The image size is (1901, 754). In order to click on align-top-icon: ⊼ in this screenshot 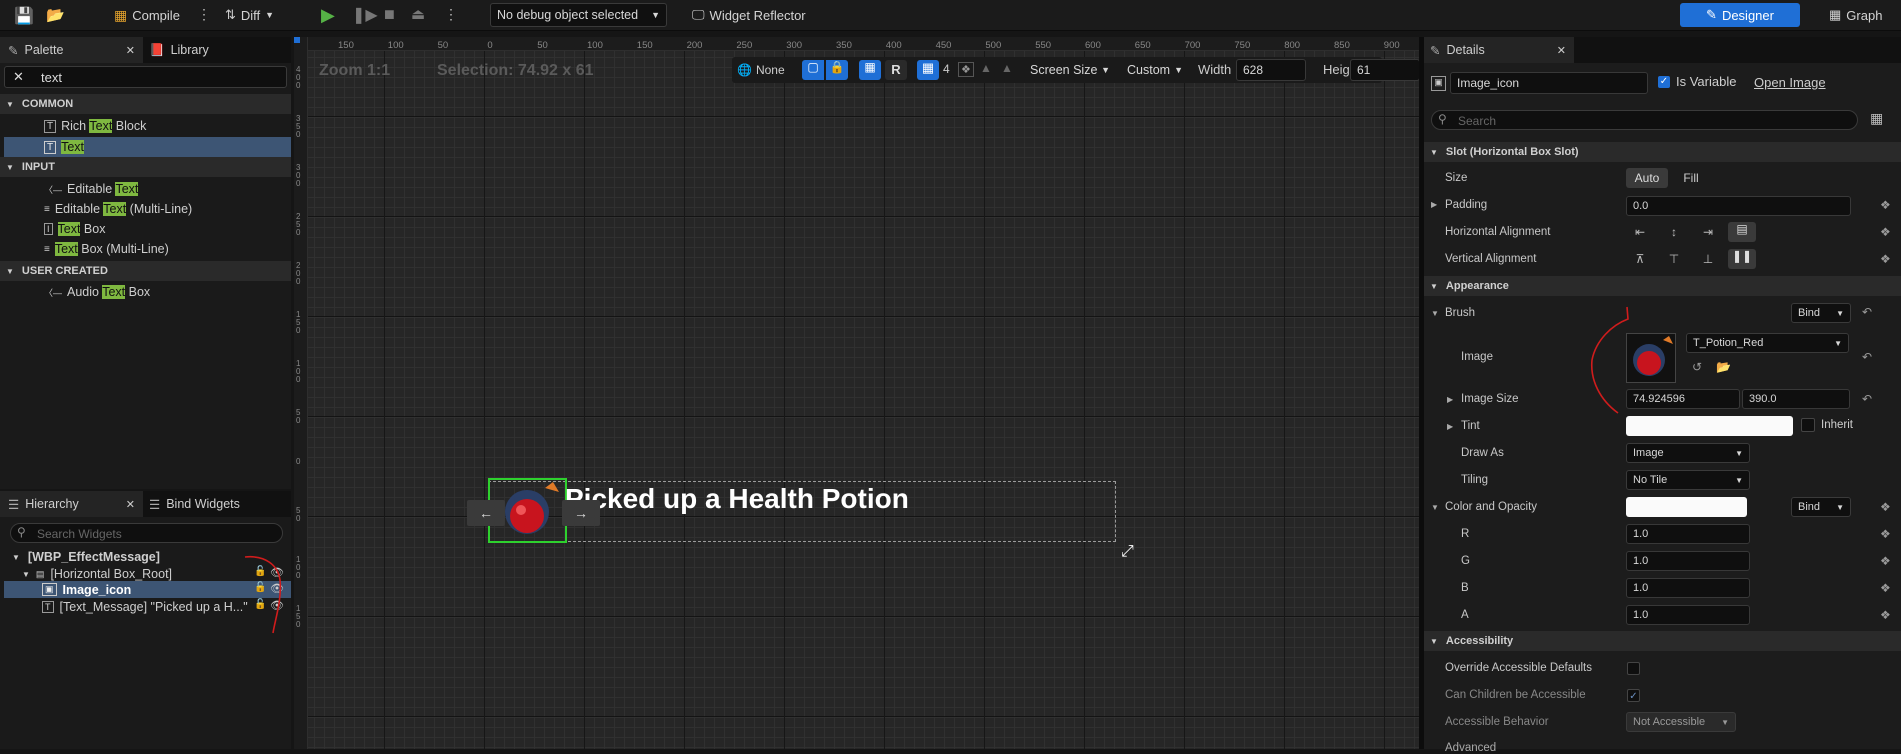, I will do `click(1640, 259)`.